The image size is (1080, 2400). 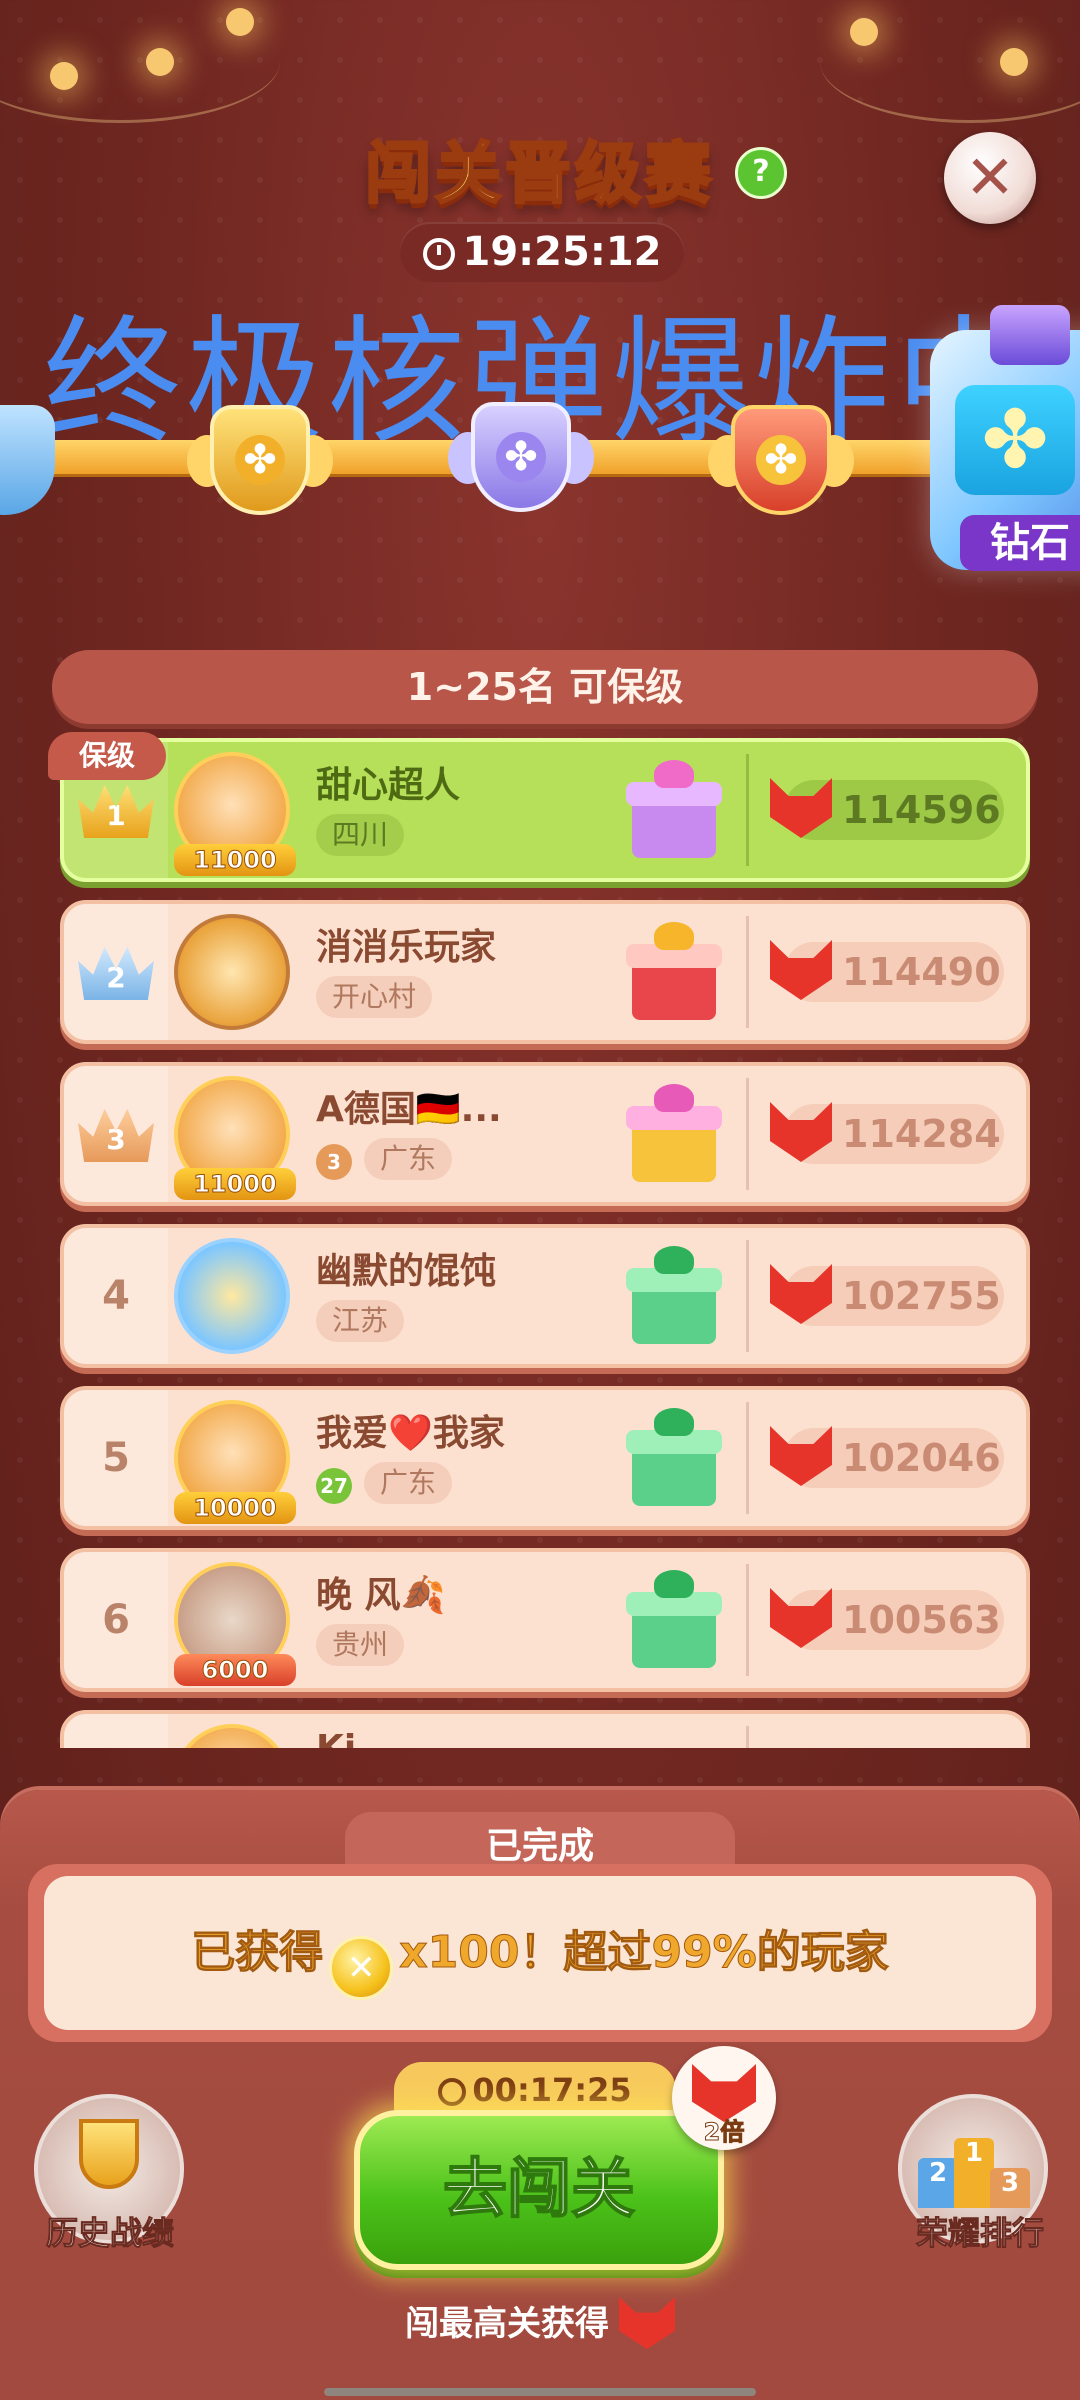 I want to click on trophy-icon, so click(x=109, y=2154).